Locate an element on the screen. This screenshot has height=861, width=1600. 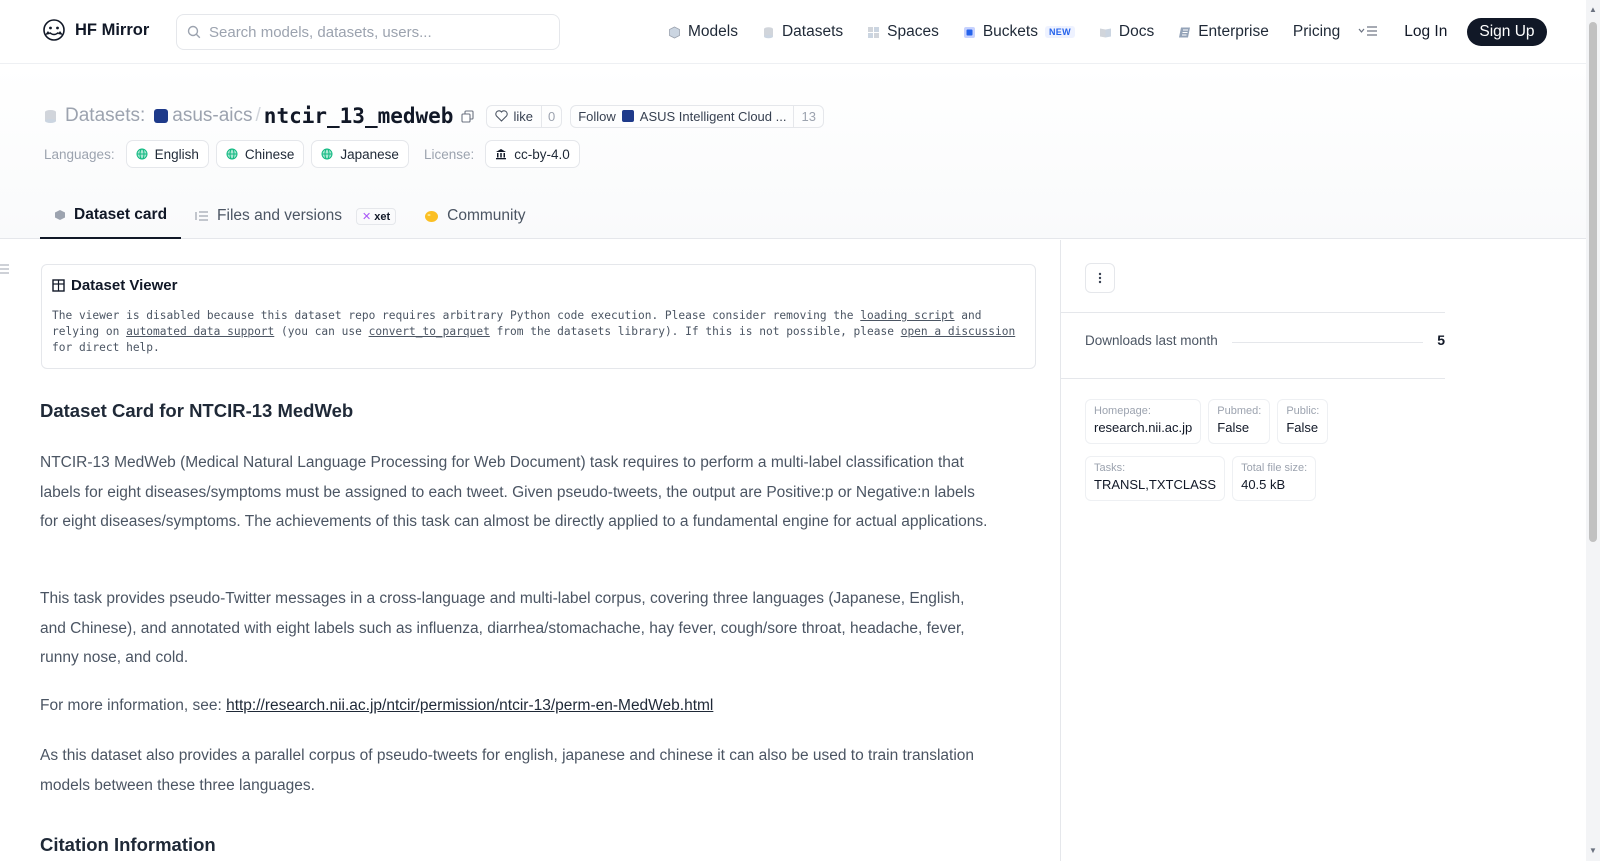
nav-link-enterprise: Enterprise is located at coordinates (1223, 32).